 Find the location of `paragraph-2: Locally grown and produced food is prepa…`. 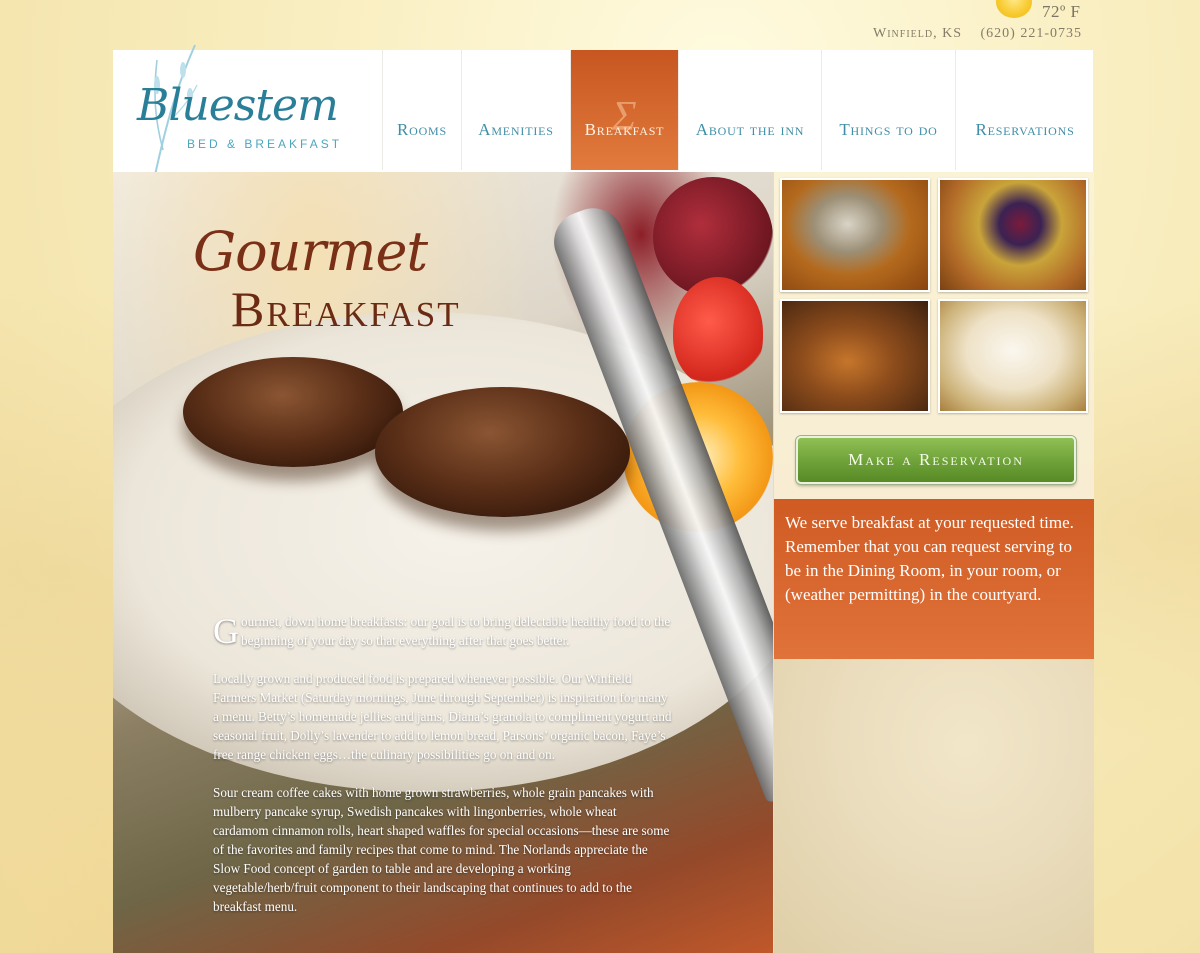

paragraph-2: Locally grown and produced food is prepa… is located at coordinates (442, 716).